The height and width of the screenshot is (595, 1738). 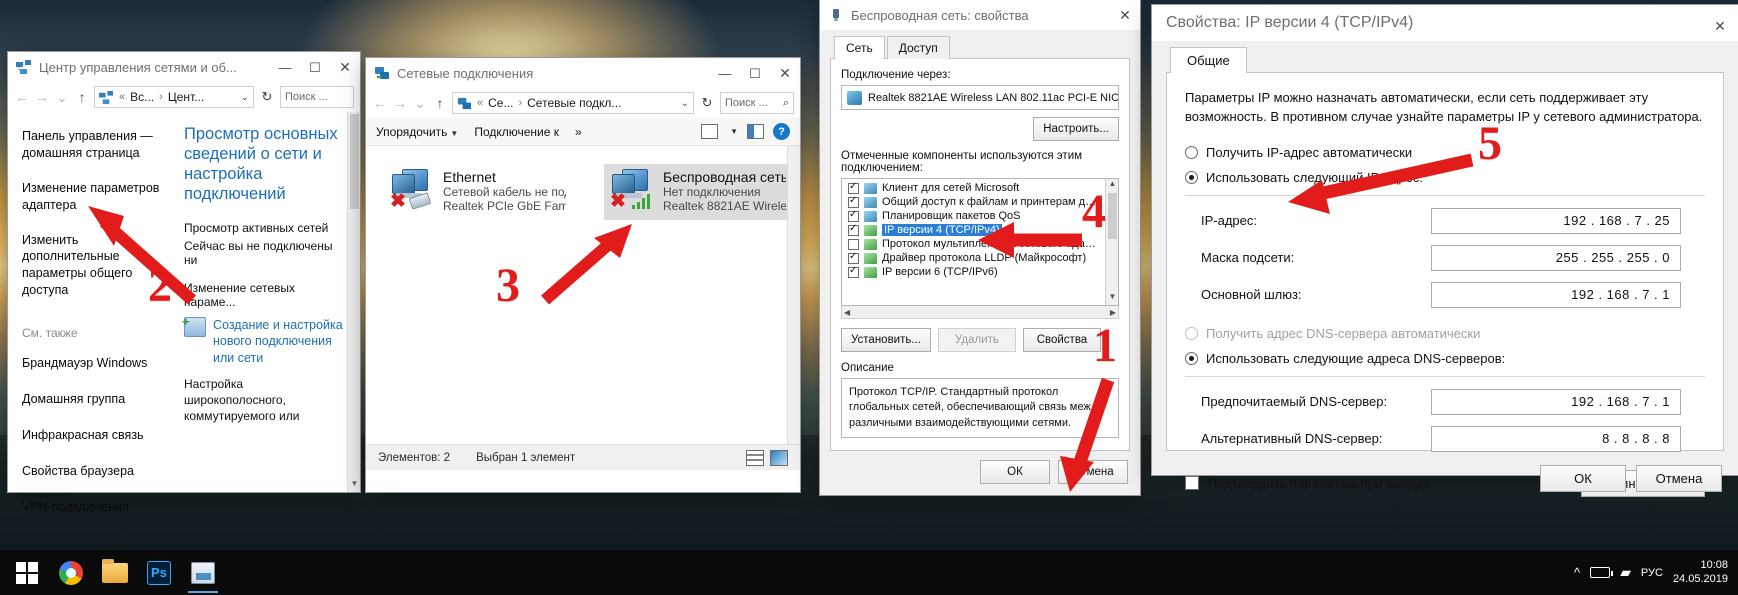 What do you see at coordinates (1602, 572) in the screenshot?
I see `battery-icon` at bounding box center [1602, 572].